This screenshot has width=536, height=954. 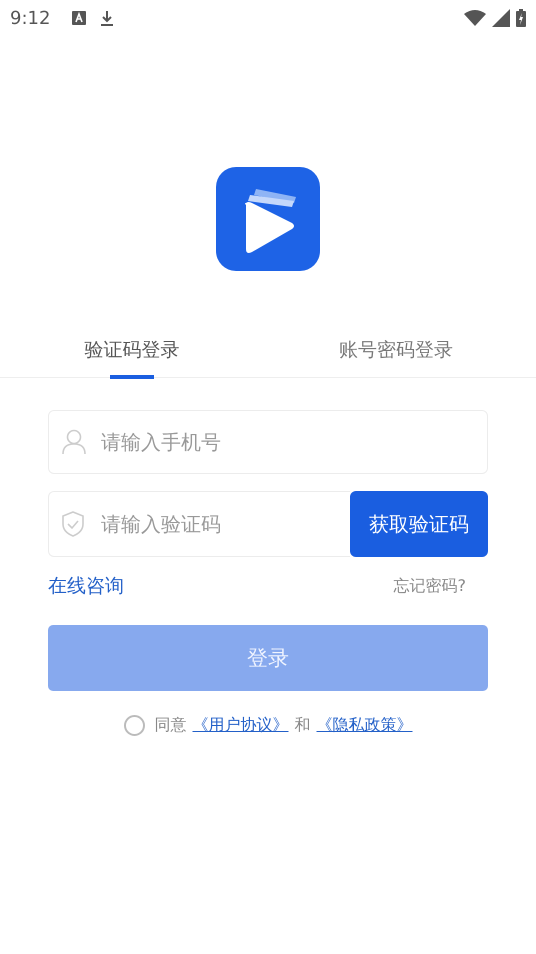 I want to click on app-logo-icon, so click(x=268, y=219).